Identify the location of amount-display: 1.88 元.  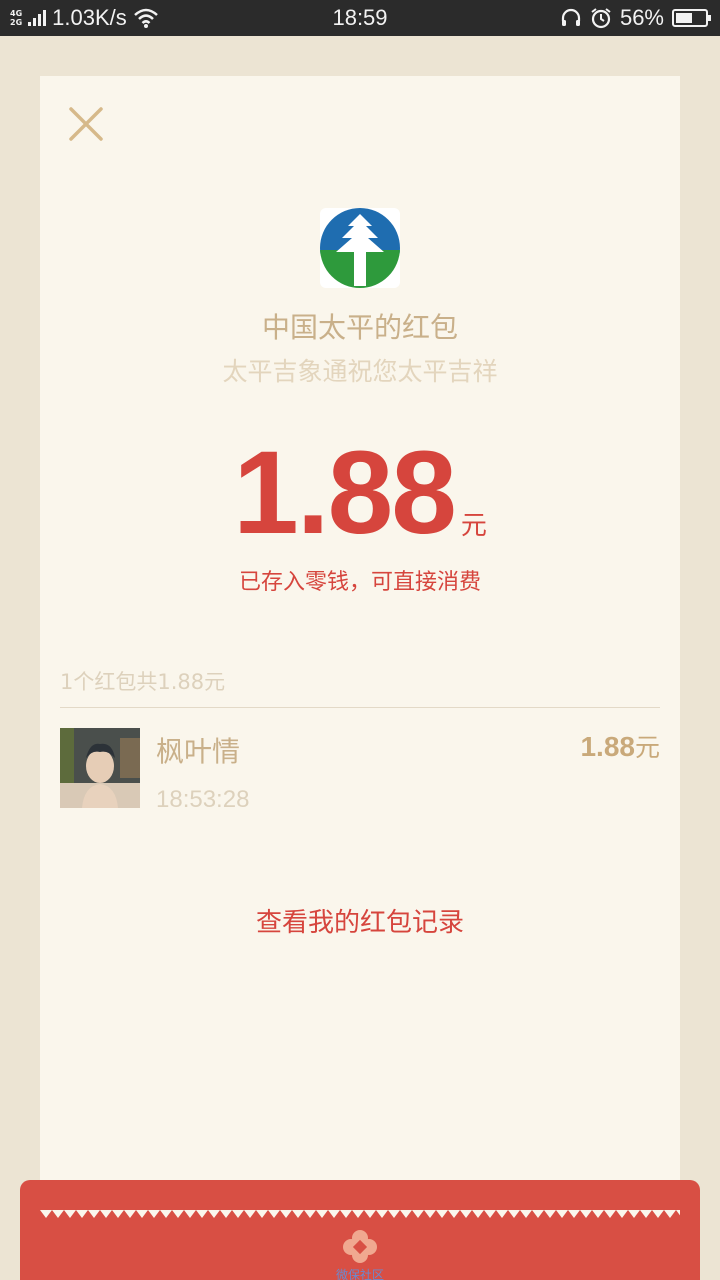
(360, 493).